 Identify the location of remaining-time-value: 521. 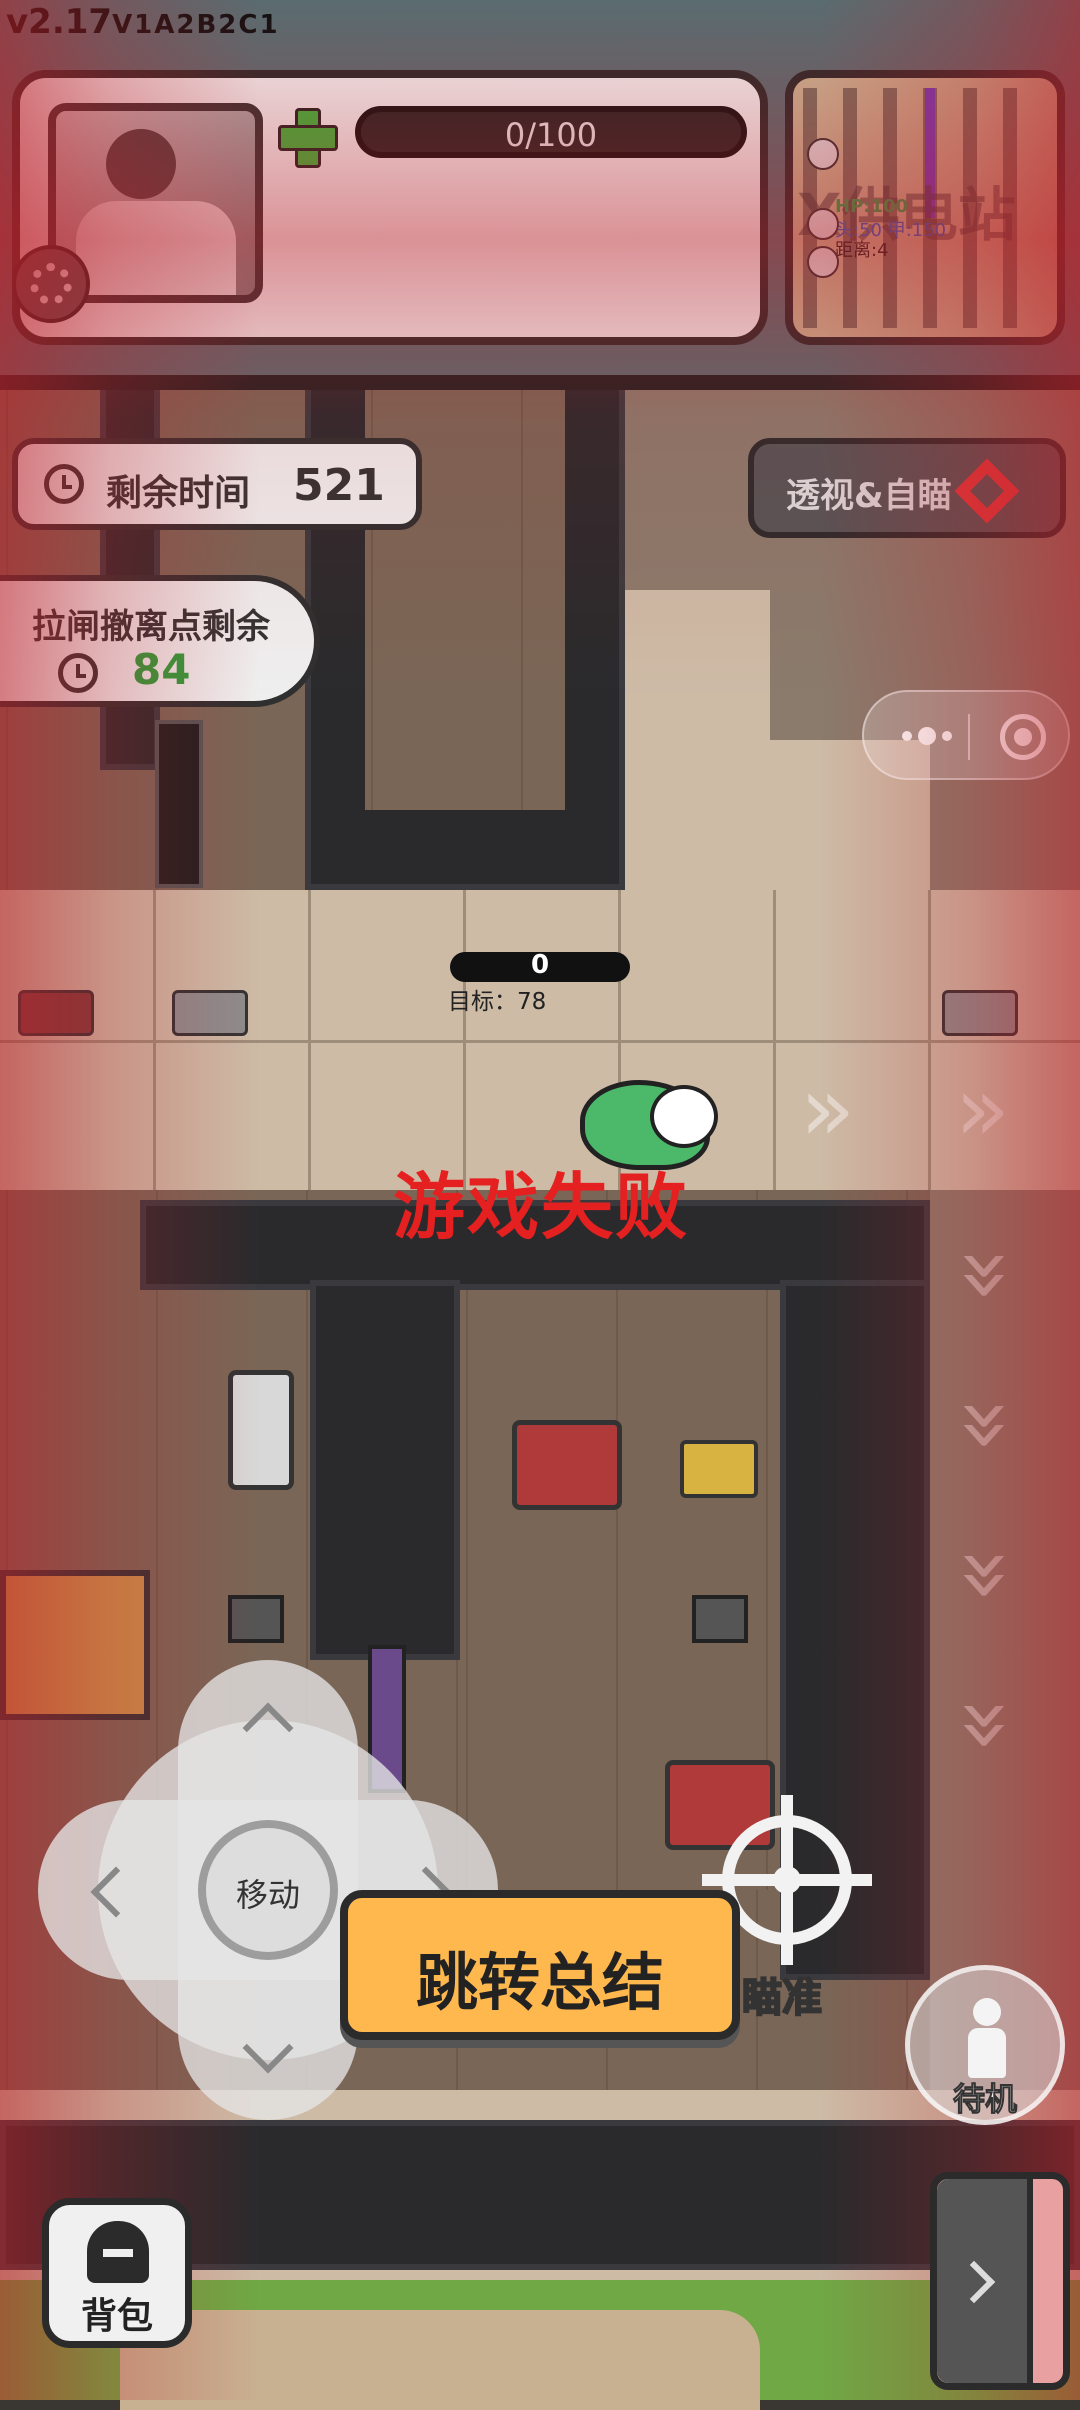
(339, 485).